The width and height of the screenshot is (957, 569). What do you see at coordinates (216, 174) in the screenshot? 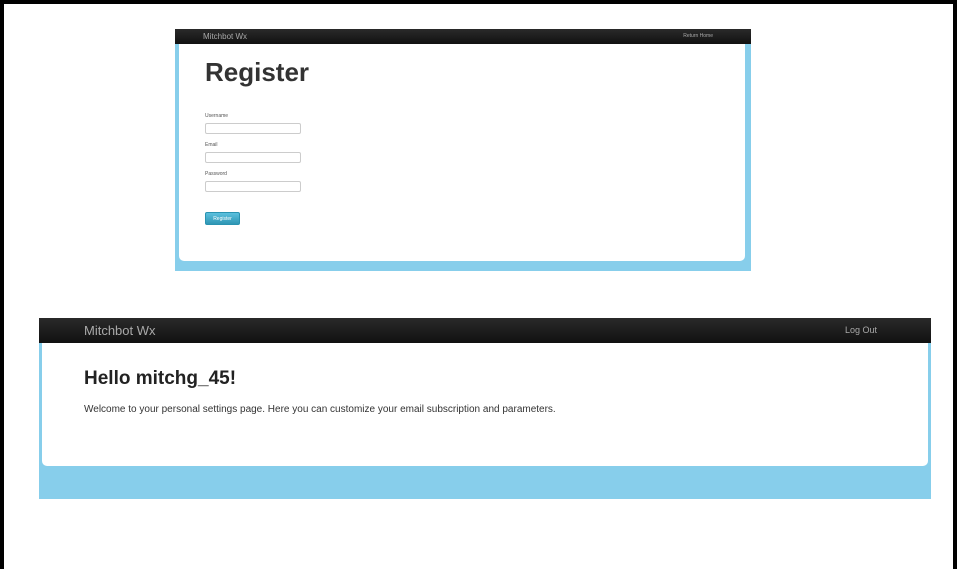
I see `password-label: Password` at bounding box center [216, 174].